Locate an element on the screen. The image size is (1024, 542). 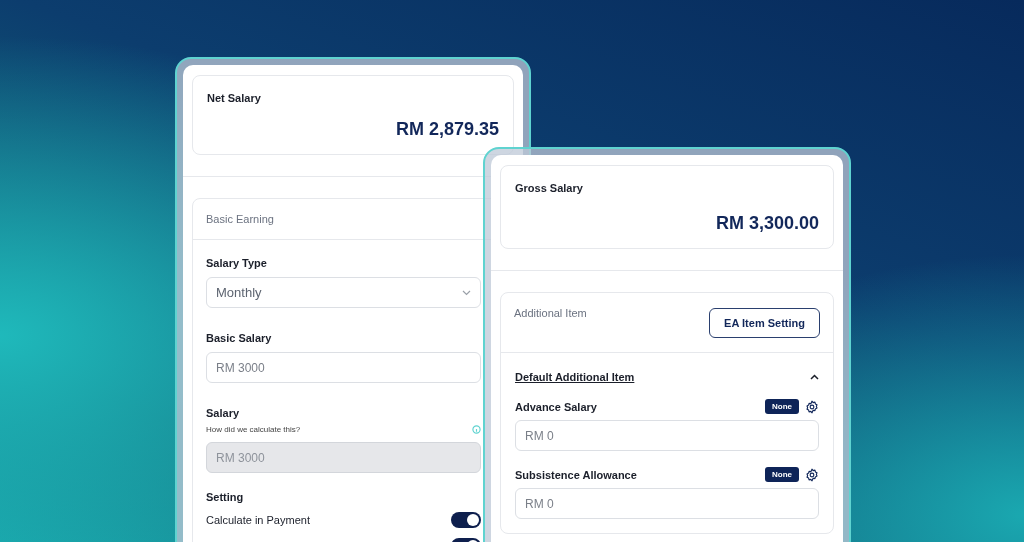
card-title: Additional Item is located at coordinates (550, 313).